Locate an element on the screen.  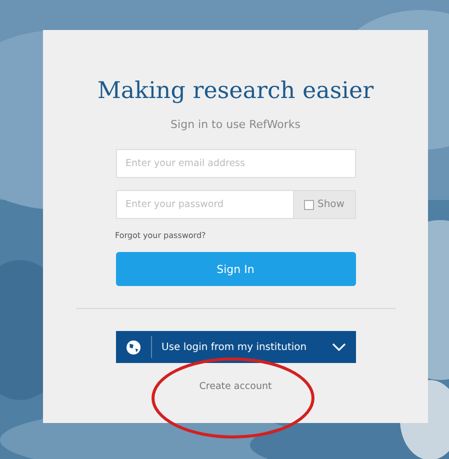
checkbox is located at coordinates (309, 205).